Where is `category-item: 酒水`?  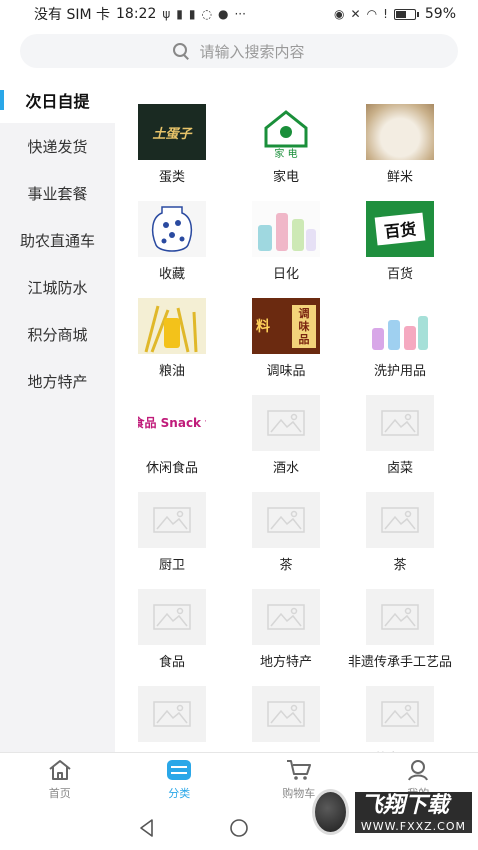 category-item: 酒水 is located at coordinates (286, 443).